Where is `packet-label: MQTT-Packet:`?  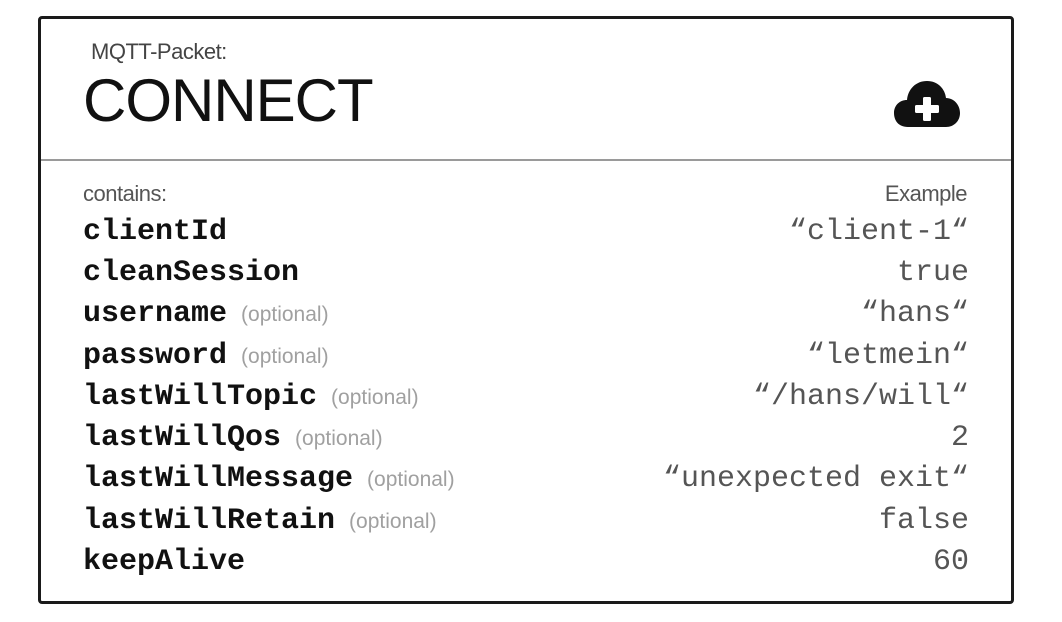 packet-label: MQTT-Packet: is located at coordinates (159, 51).